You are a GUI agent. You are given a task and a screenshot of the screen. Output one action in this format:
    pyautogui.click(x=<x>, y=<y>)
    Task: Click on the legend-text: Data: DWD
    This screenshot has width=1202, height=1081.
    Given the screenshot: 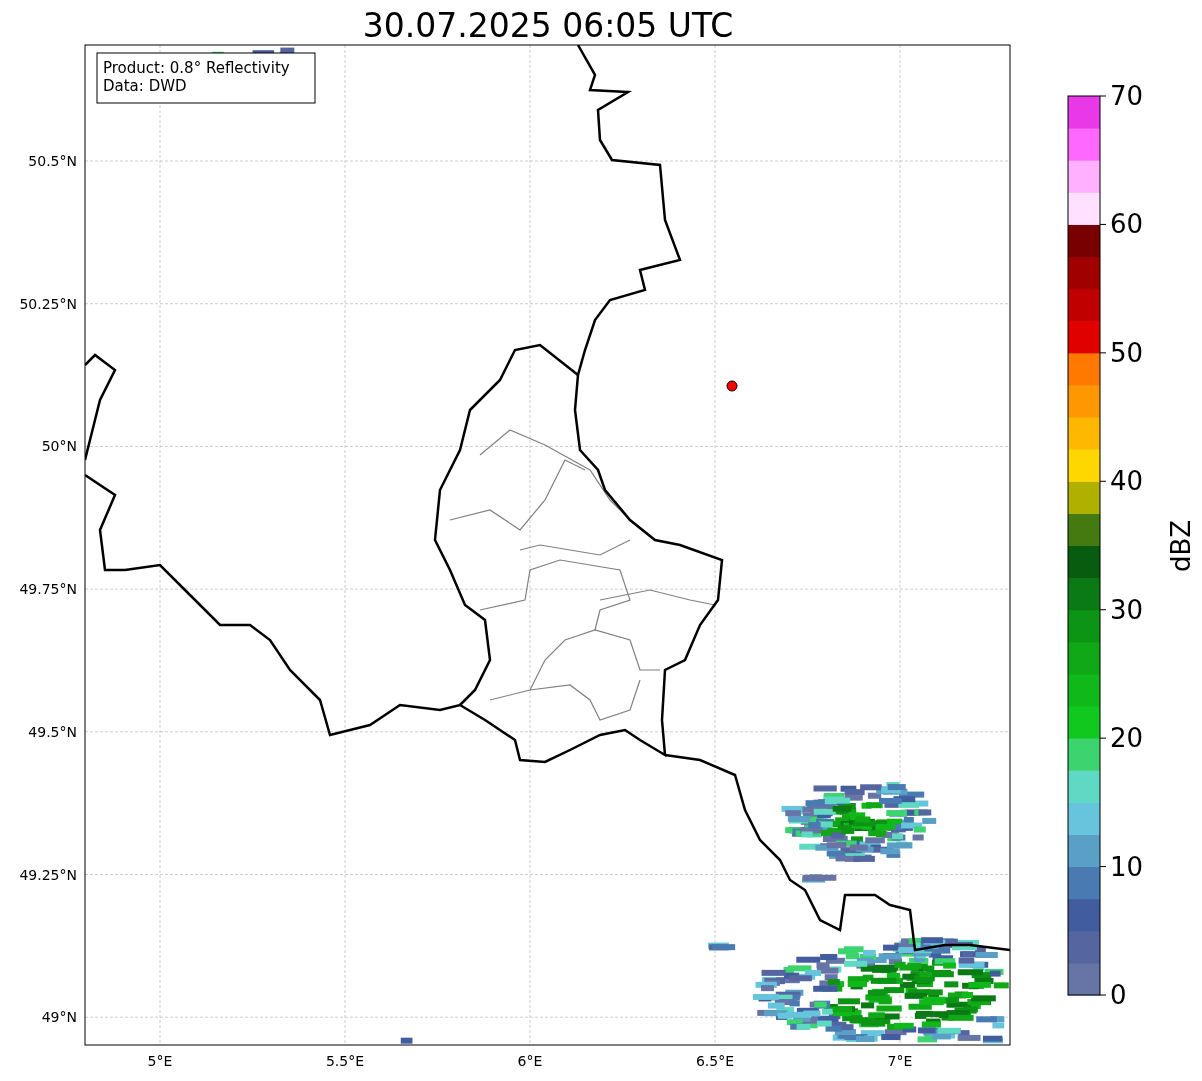 What is the action you would take?
    pyautogui.click(x=145, y=86)
    